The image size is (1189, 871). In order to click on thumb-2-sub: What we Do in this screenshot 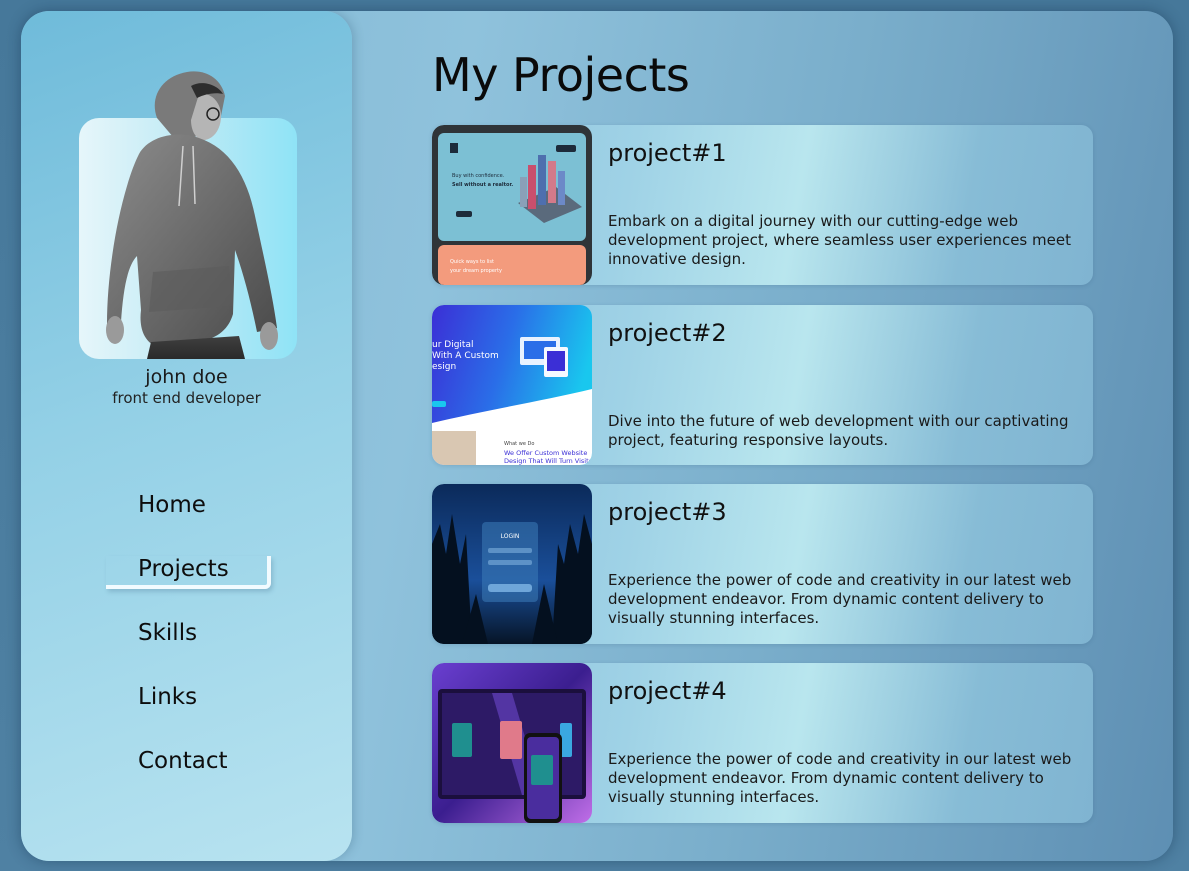, I will do `click(519, 444)`.